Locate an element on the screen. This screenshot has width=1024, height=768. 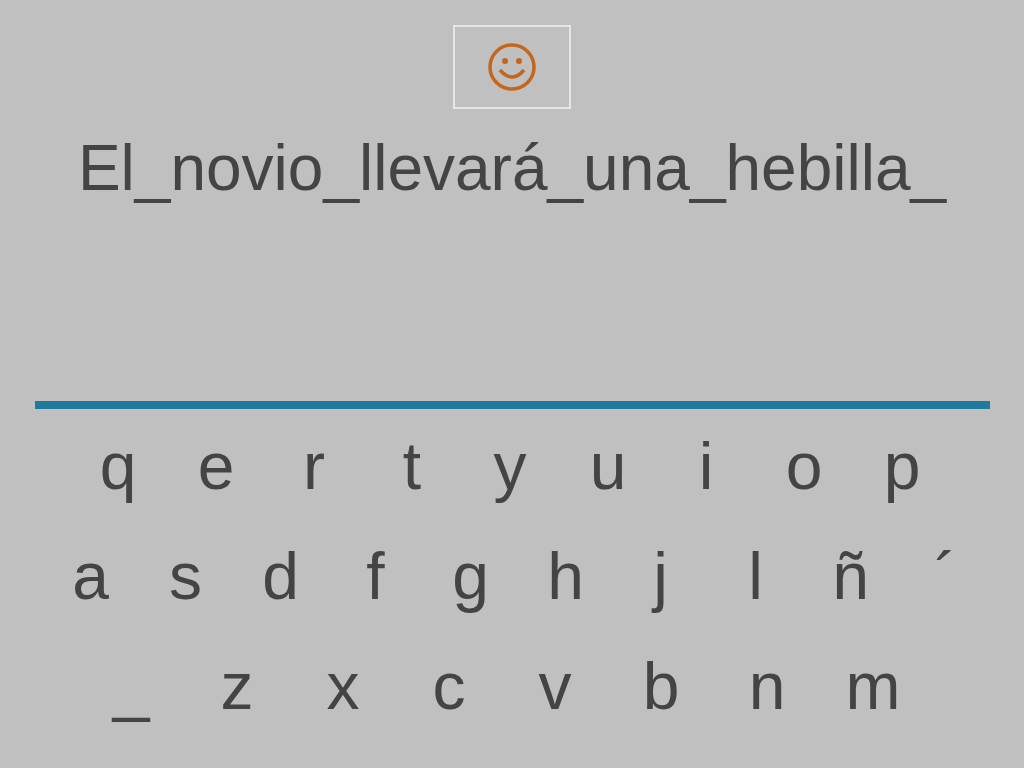
key: s is located at coordinates (185, 576).